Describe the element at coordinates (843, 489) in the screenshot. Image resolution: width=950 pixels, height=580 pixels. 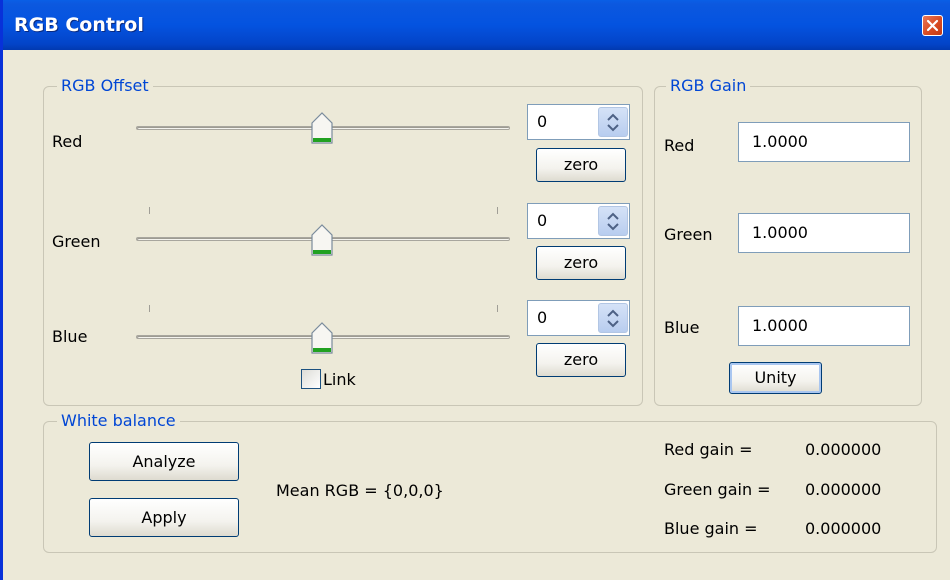
I see `green-gain-result-value: 0.000000` at that location.